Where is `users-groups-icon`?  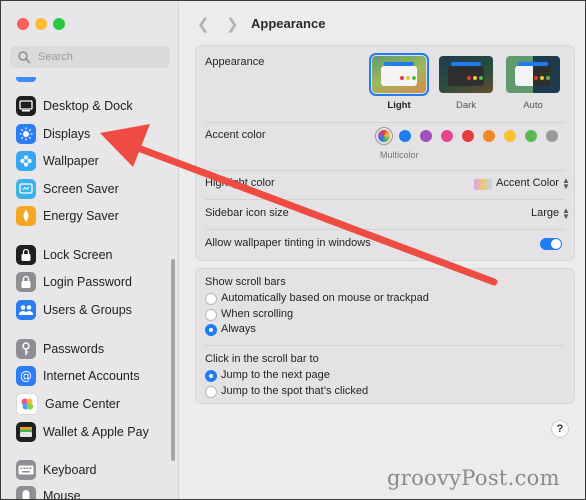
users-groups-icon is located at coordinates (26, 310).